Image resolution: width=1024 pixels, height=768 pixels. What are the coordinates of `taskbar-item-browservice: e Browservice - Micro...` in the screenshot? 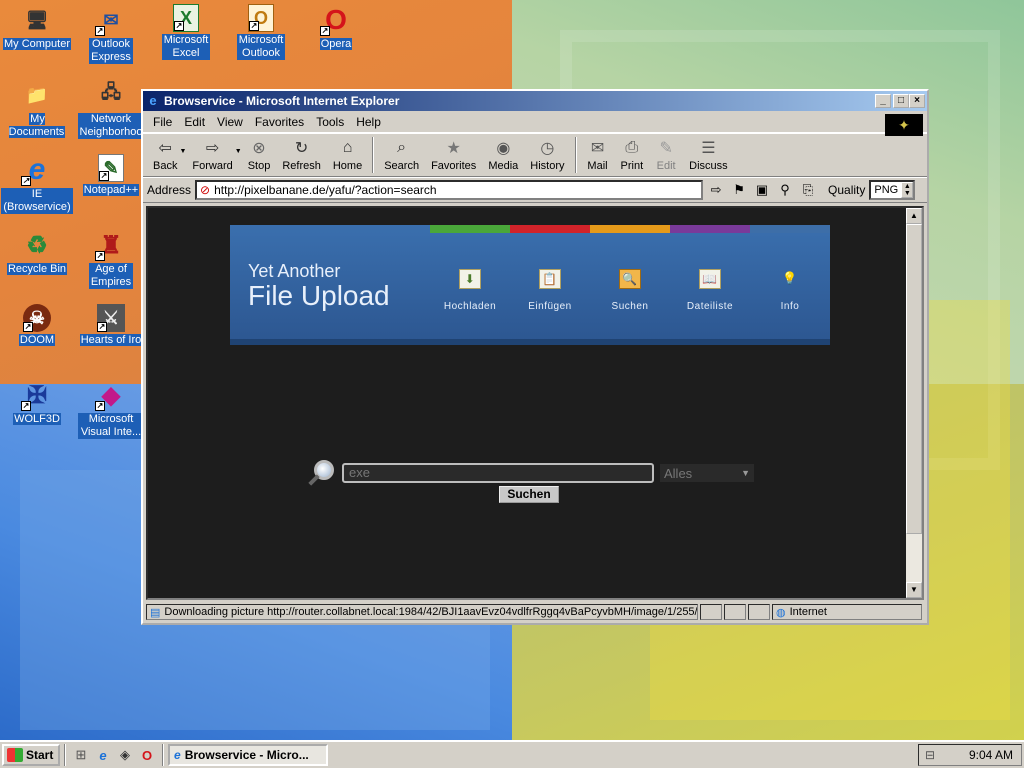 It's located at (248, 755).